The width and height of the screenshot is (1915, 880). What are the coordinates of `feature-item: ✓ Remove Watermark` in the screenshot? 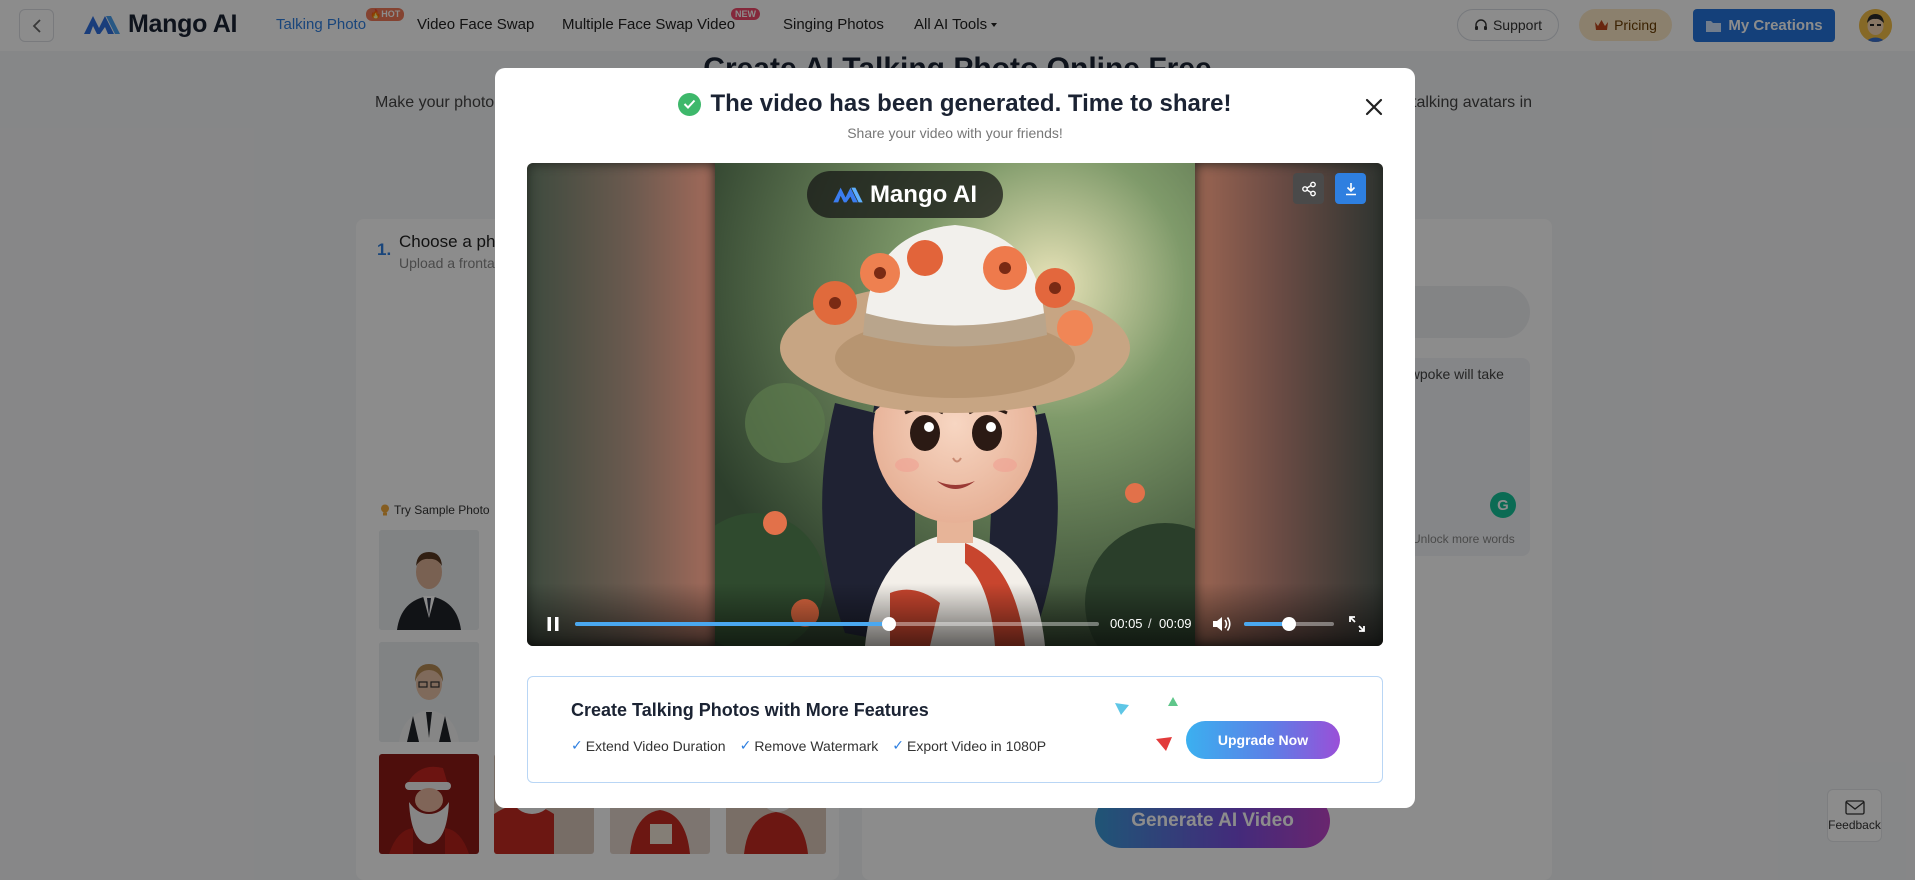 It's located at (809, 745).